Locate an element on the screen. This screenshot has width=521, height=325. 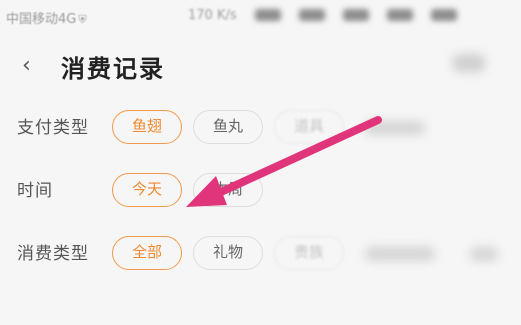
status-bar: 中国移动4G ⛨ 170 K/s is located at coordinates (260, 17).